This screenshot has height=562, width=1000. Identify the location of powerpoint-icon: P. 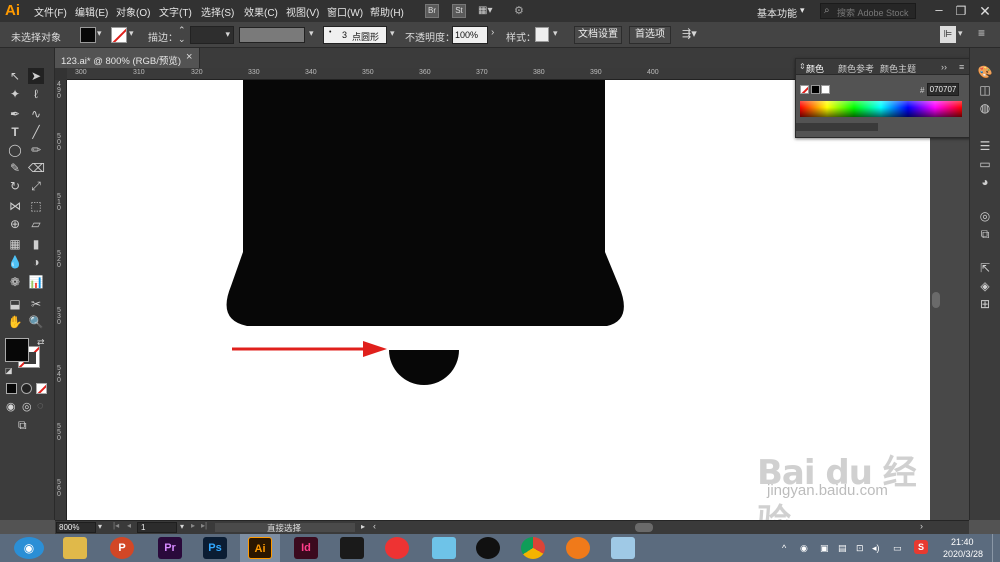
(122, 548).